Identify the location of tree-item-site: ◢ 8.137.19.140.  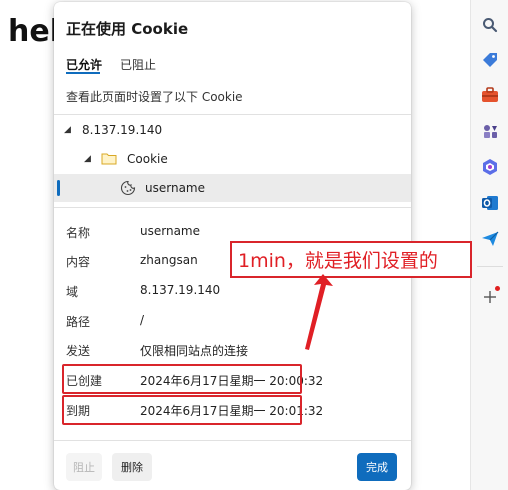
(232, 130).